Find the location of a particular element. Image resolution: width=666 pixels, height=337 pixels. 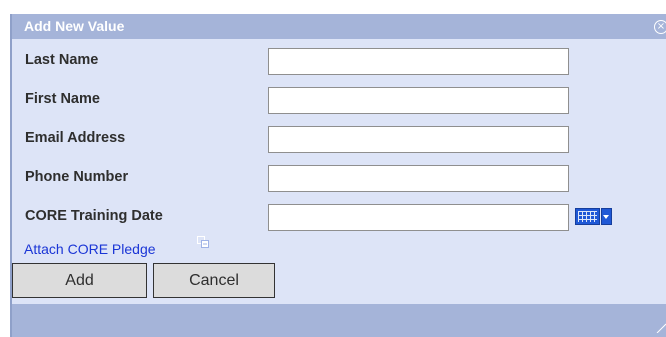

chevron-down-icon is located at coordinates (606, 216).